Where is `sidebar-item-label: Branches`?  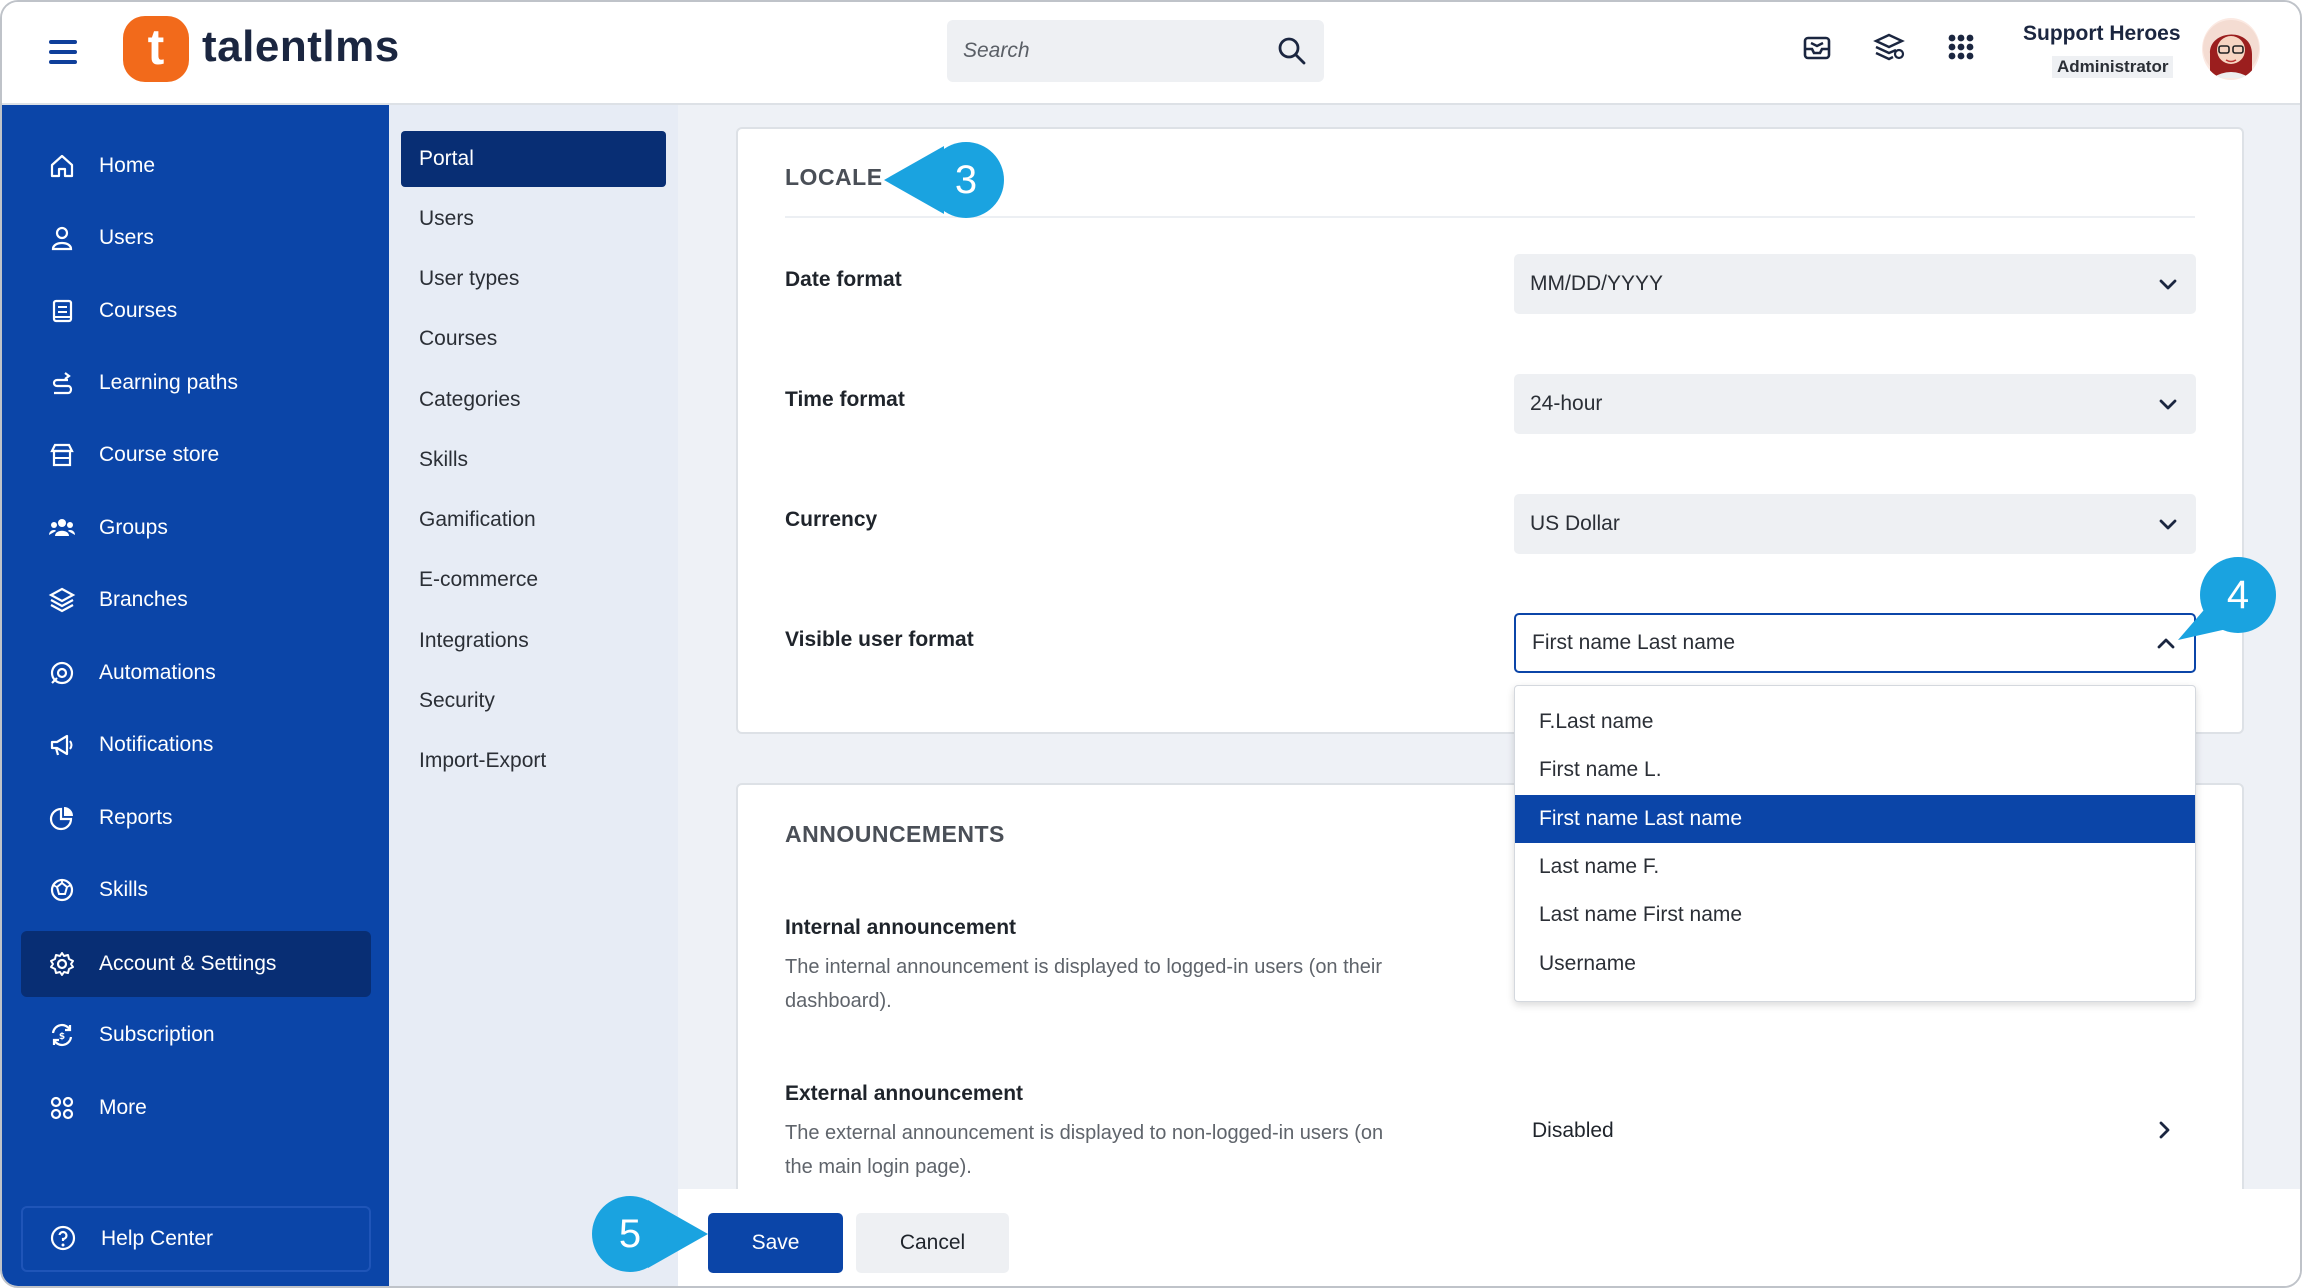 sidebar-item-label: Branches is located at coordinates (143, 599).